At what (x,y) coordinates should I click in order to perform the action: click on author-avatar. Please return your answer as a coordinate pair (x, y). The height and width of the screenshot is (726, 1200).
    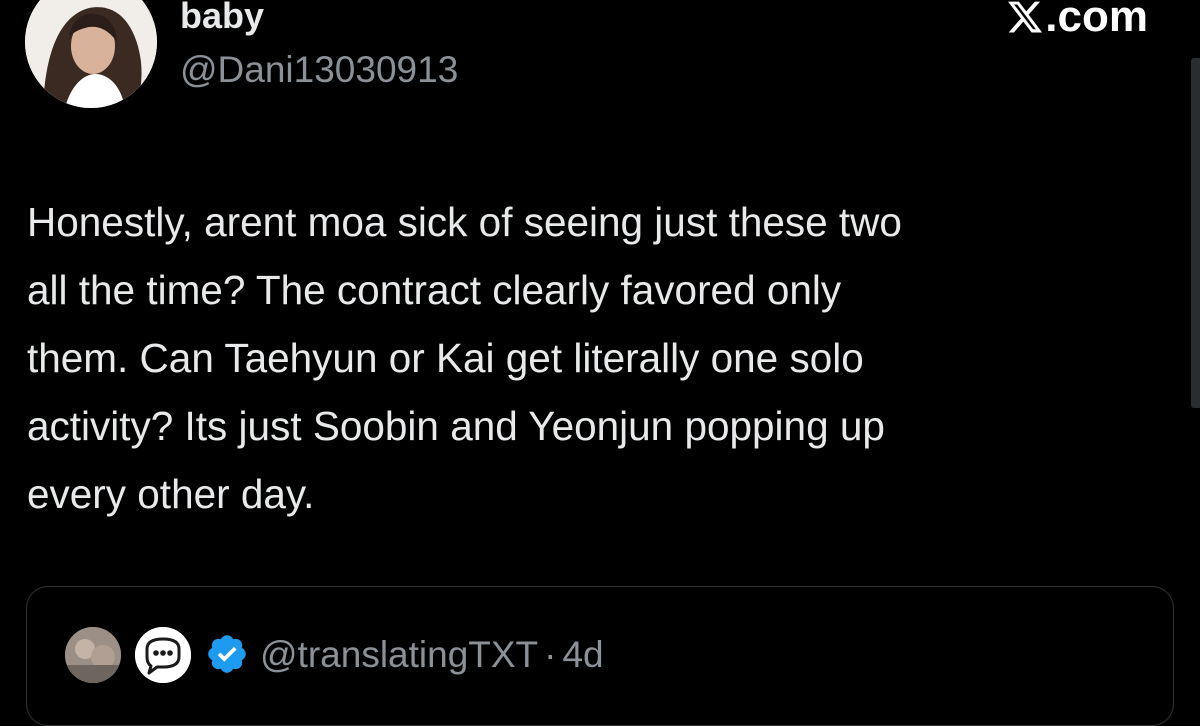
    Looking at the image, I should click on (91, 54).